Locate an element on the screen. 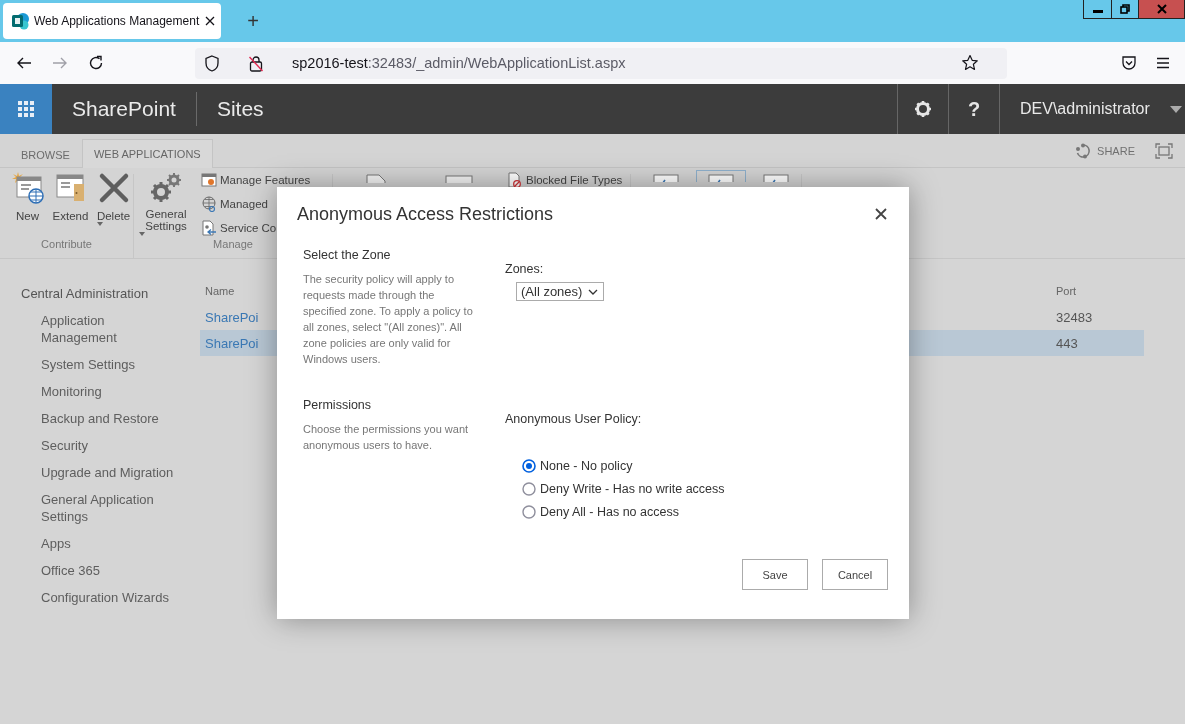  focus-icon is located at coordinates (1164, 150).